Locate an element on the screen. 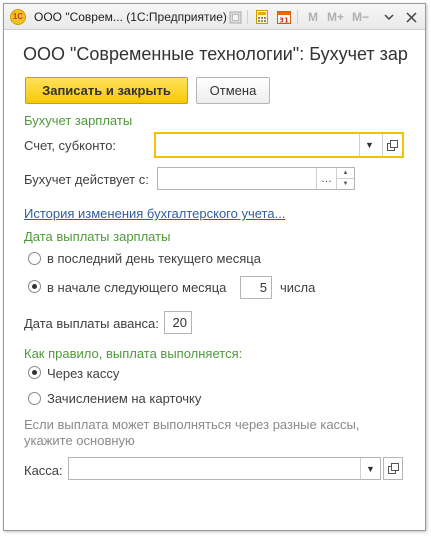  calendar-icon: 31 is located at coordinates (284, 17).